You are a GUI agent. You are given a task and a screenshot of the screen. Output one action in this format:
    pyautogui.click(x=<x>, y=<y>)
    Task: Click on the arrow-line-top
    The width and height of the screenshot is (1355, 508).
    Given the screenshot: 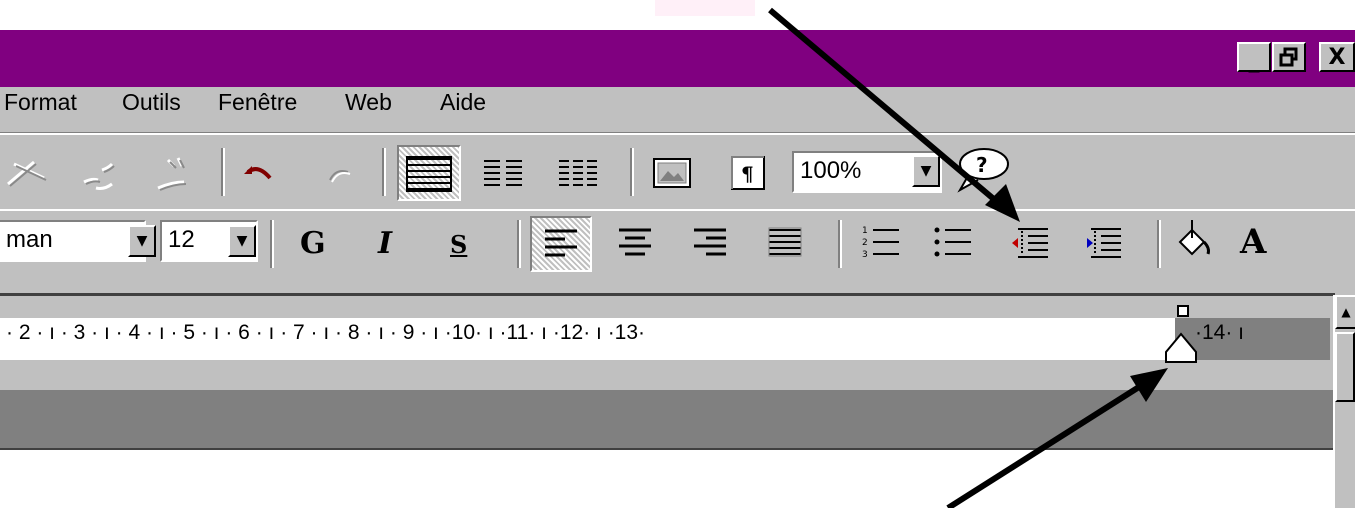 What is the action you would take?
    pyautogui.click(x=886, y=108)
    